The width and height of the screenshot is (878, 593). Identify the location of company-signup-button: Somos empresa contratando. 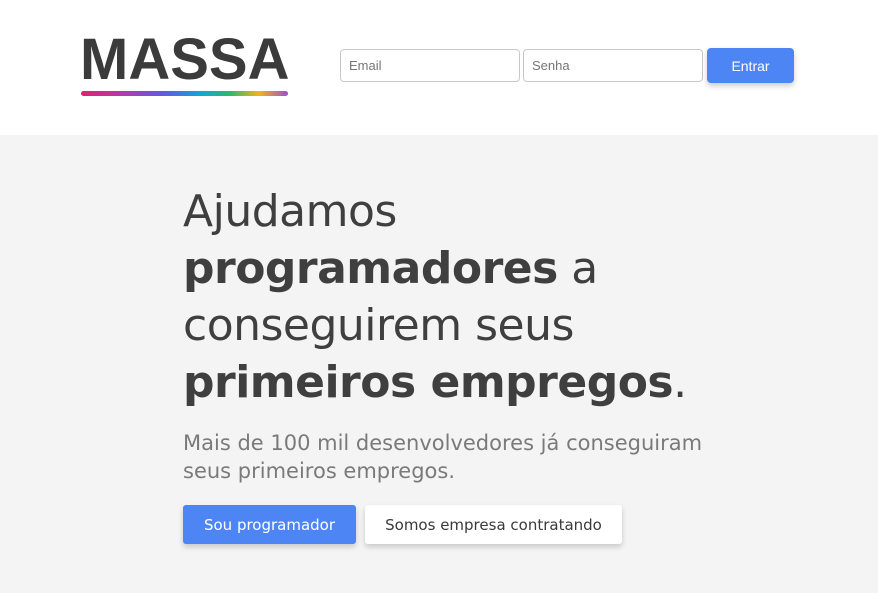
(493, 524).